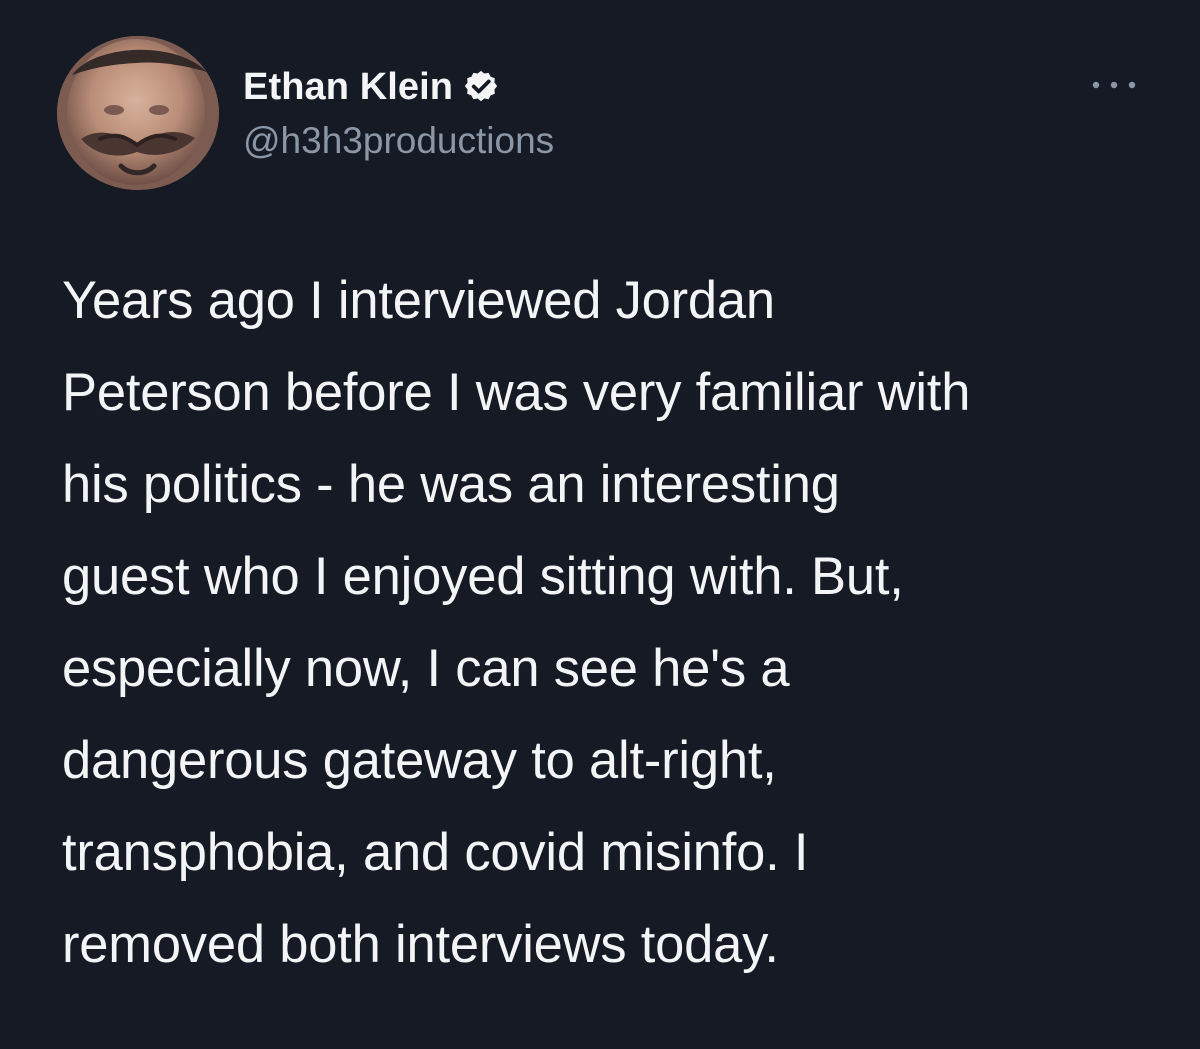 Image resolution: width=1200 pixels, height=1049 pixels. What do you see at coordinates (398, 141) in the screenshot?
I see `author-handle: @h3h3productions` at bounding box center [398, 141].